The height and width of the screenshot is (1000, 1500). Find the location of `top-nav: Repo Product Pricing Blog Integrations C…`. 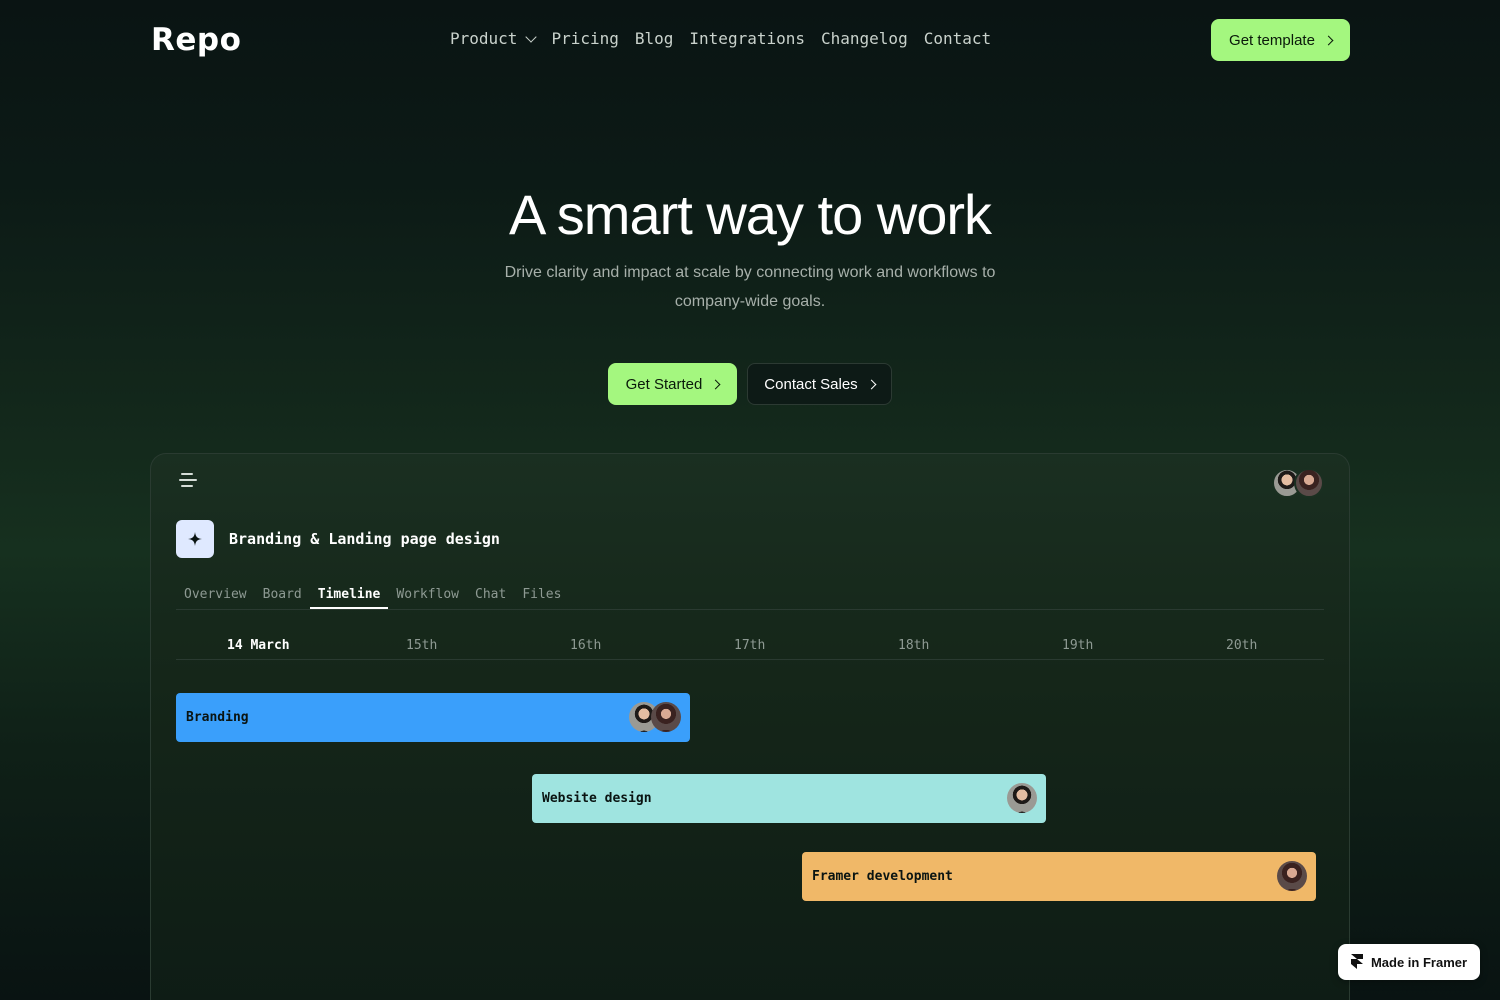

top-nav: Repo Product Pricing Blog Integrations C… is located at coordinates (750, 41).